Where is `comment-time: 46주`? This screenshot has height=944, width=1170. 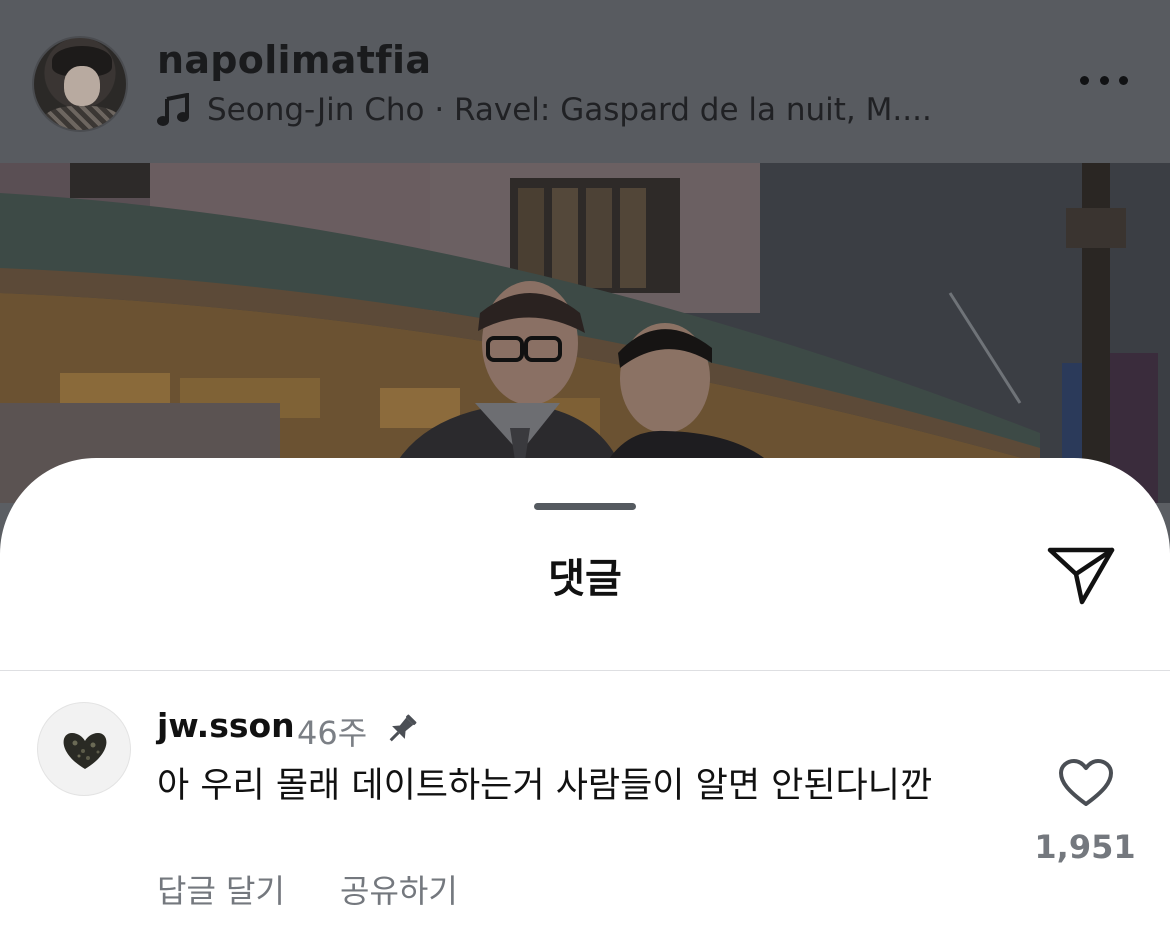
comment-time: 46주 is located at coordinates (332, 733).